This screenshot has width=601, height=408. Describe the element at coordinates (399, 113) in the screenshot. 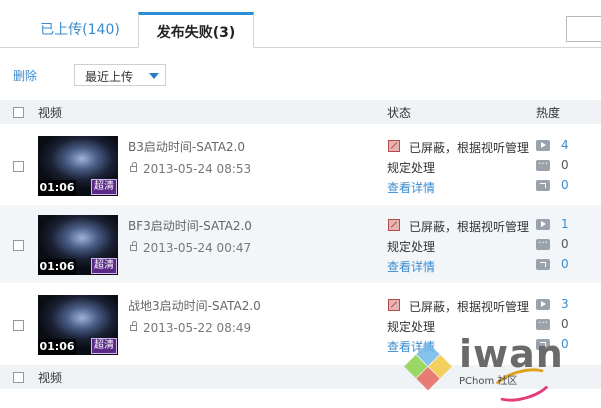

I see `header-status: 状态` at that location.